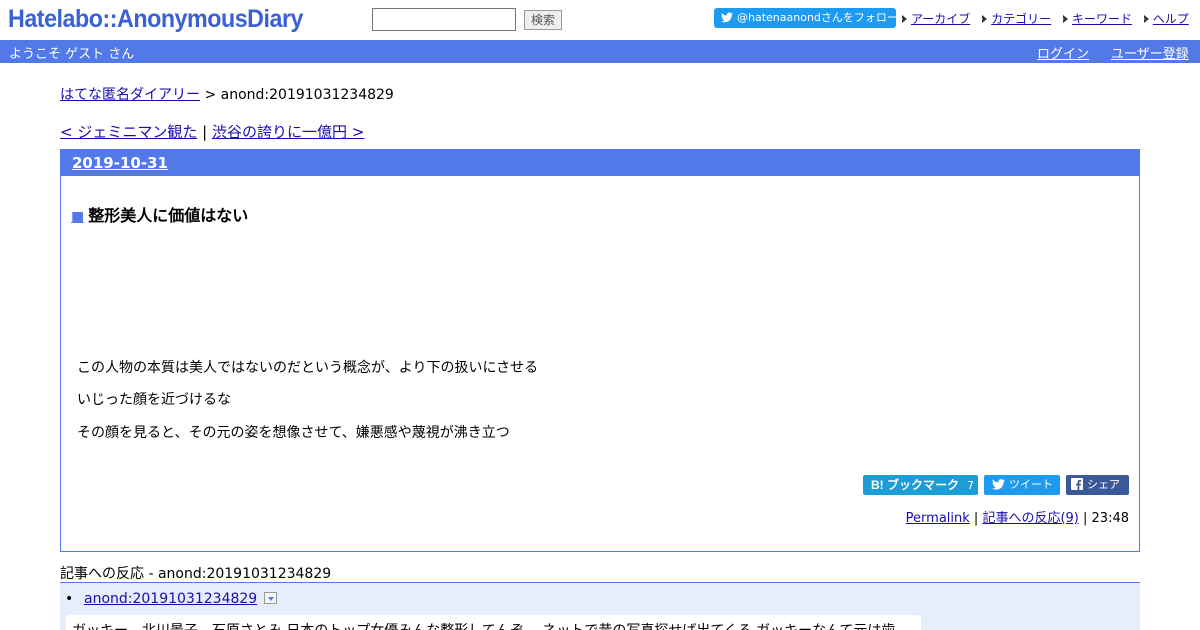 The image size is (1200, 630). What do you see at coordinates (155, 19) in the screenshot?
I see `site-logo: Hatelabo::AnonymousDiary` at bounding box center [155, 19].